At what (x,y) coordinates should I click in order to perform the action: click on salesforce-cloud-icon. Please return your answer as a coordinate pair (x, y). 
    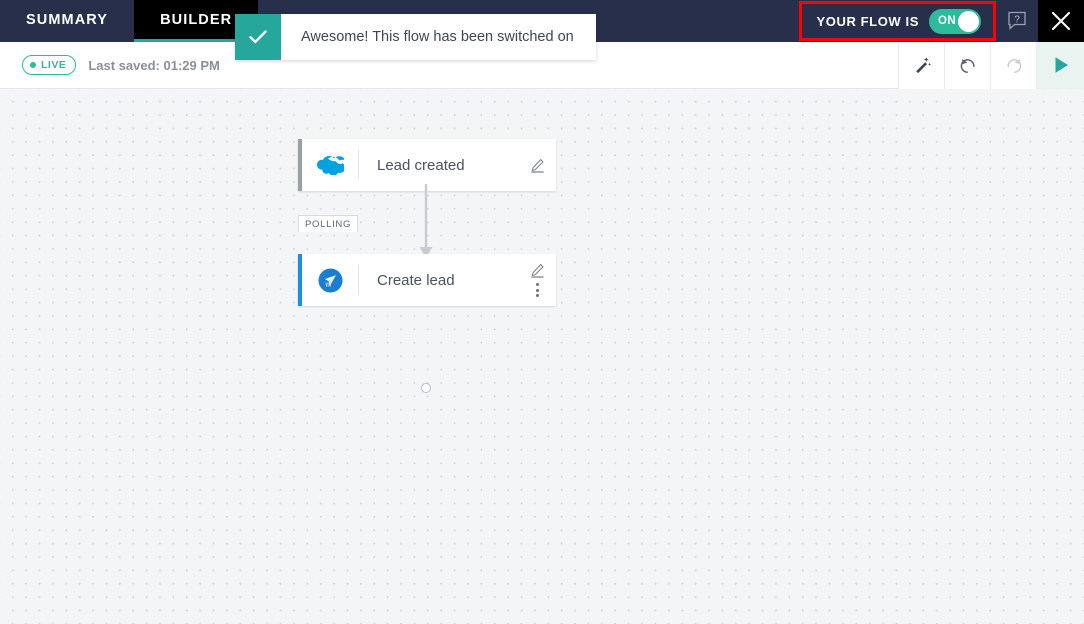
    Looking at the image, I should click on (330, 165).